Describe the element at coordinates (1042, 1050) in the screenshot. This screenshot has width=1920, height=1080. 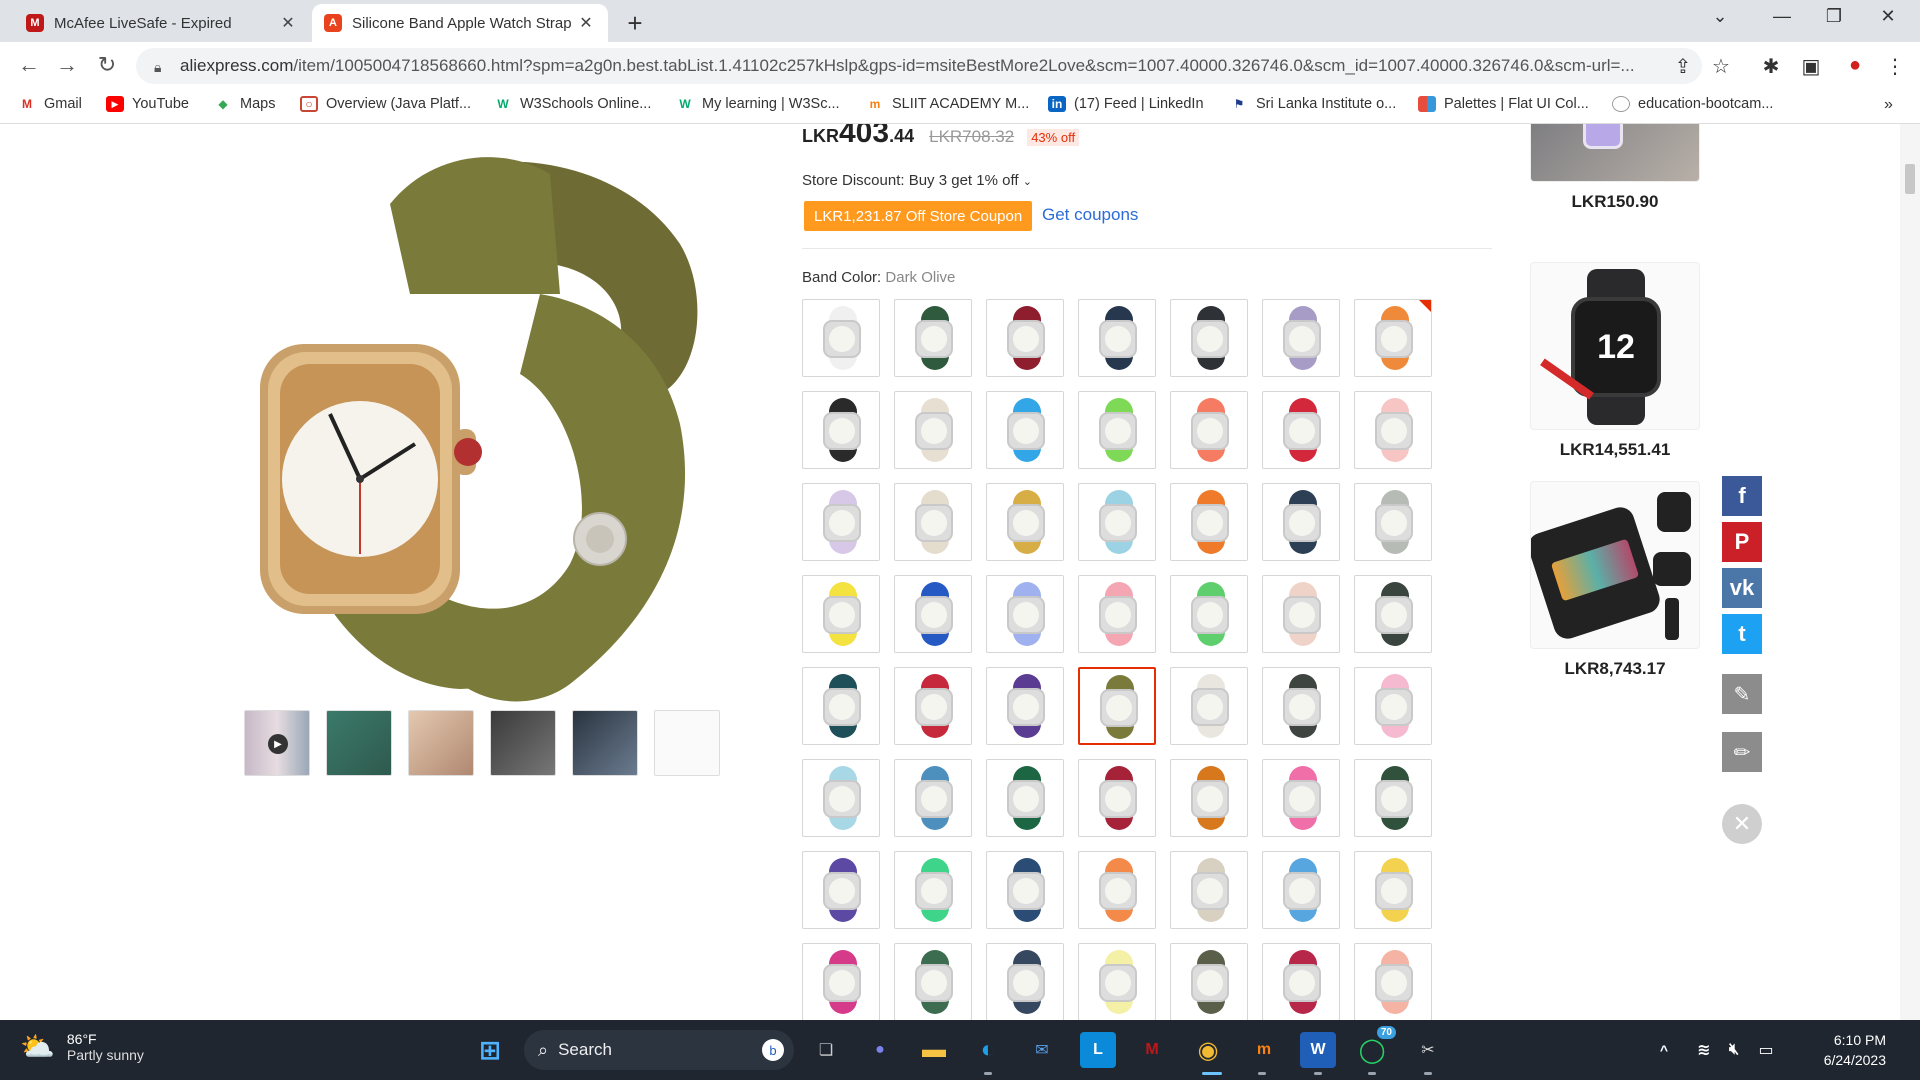
I see `mail-icon: ✉` at that location.